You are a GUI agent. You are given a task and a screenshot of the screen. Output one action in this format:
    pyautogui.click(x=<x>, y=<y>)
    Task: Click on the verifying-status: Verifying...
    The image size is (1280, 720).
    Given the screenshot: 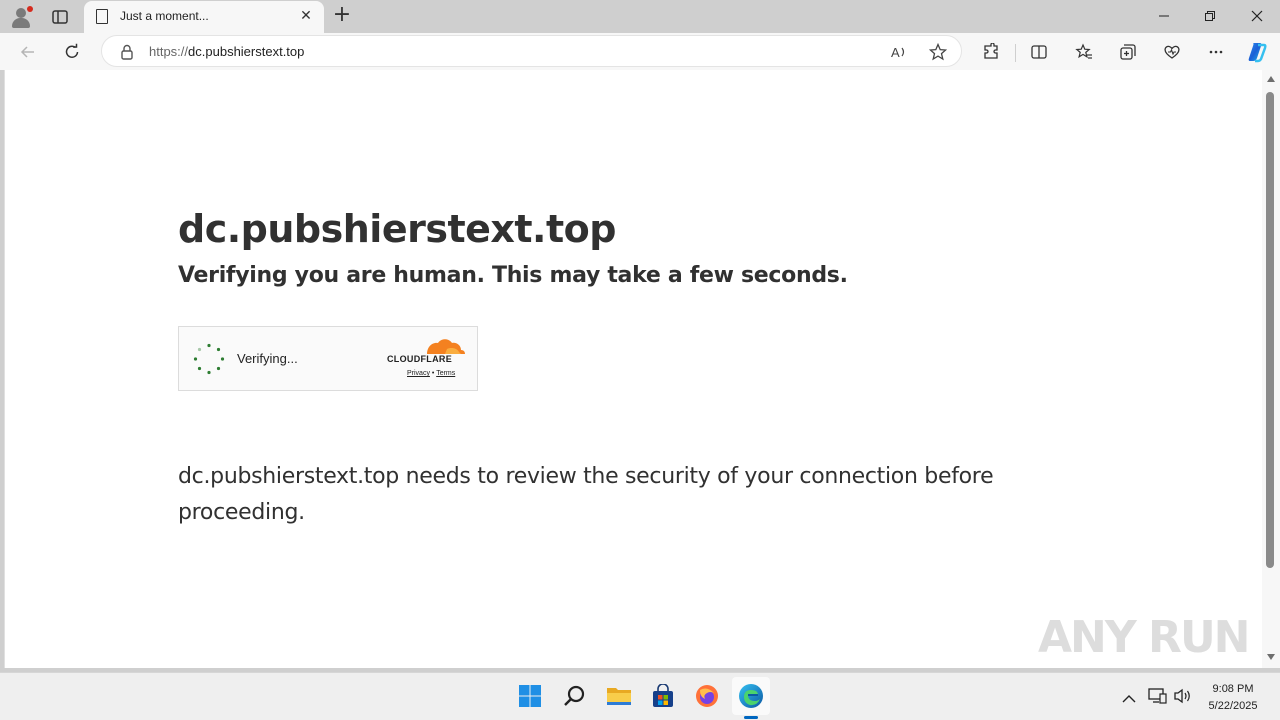 What is the action you would take?
    pyautogui.click(x=267, y=358)
    